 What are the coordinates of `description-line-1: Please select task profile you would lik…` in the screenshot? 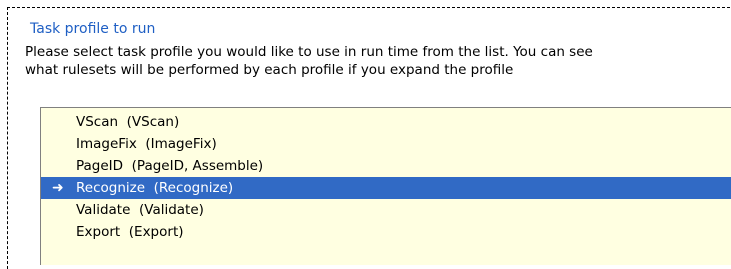 It's located at (309, 52).